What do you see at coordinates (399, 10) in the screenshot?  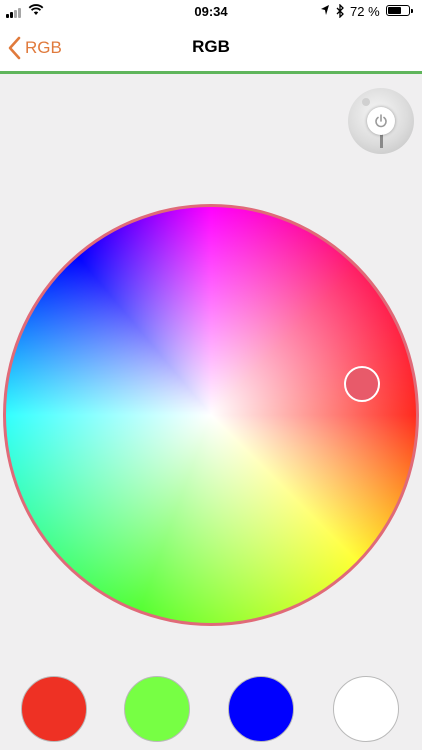 I see `battery-icon` at bounding box center [399, 10].